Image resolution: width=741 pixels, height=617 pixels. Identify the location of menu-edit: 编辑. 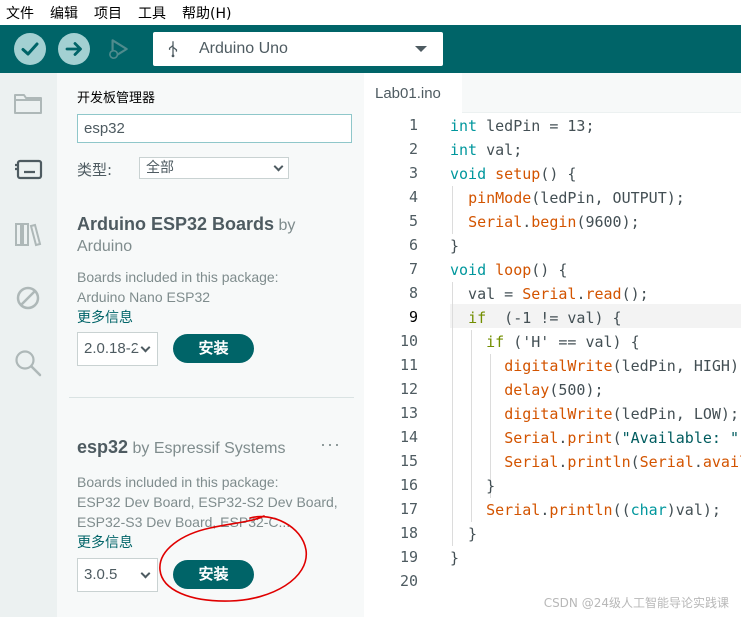
(64, 13).